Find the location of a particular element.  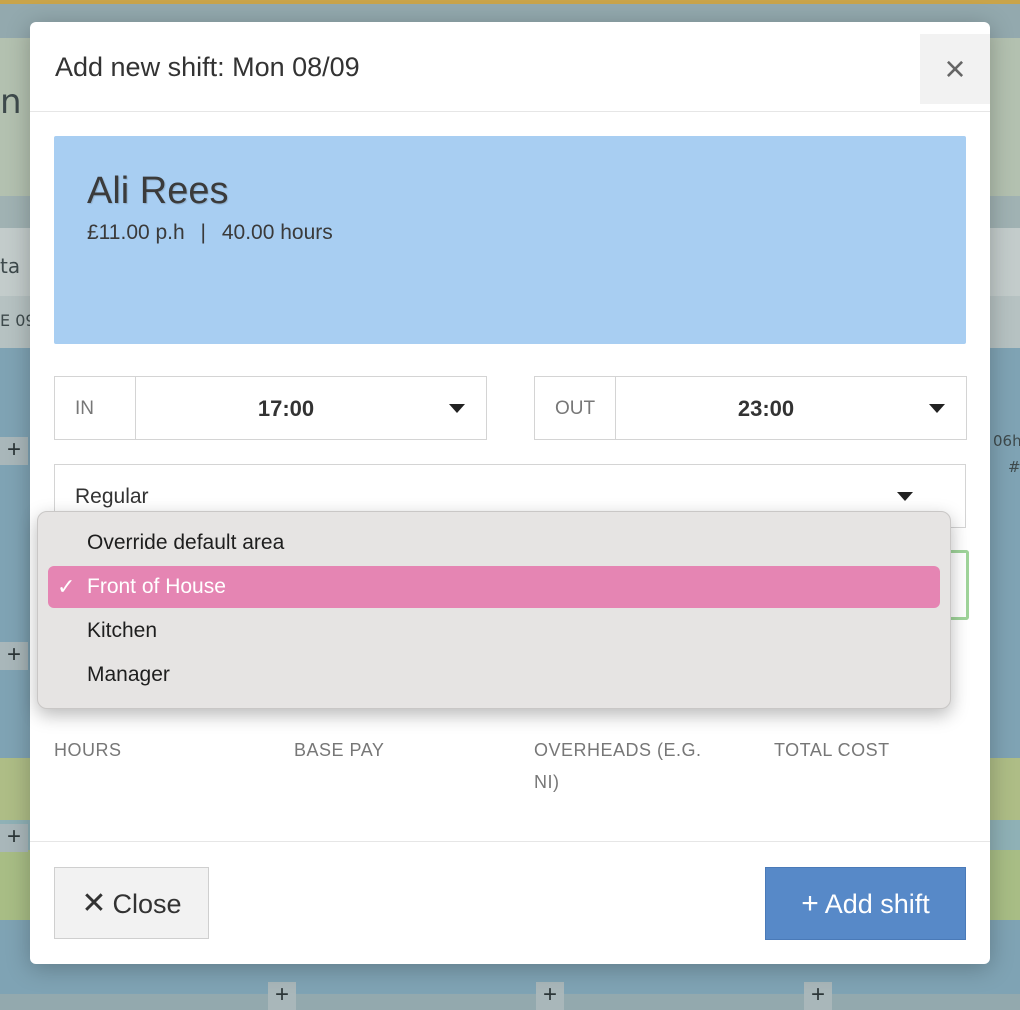

bg-tab-fragment: ta is located at coordinates (10, 266).